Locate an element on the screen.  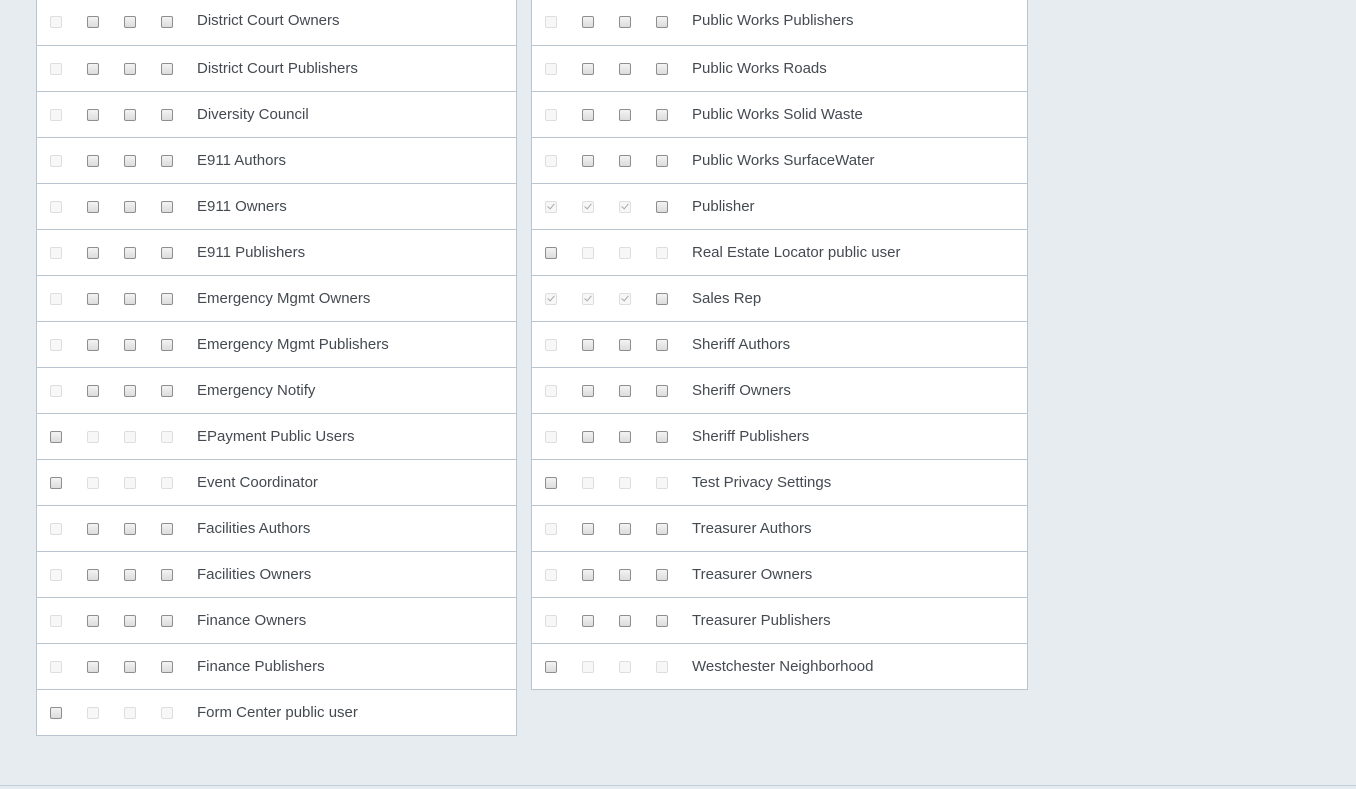
table-row-emergency-mgmt-owners: Emergency Mgmt Owners is located at coordinates (276, 298).